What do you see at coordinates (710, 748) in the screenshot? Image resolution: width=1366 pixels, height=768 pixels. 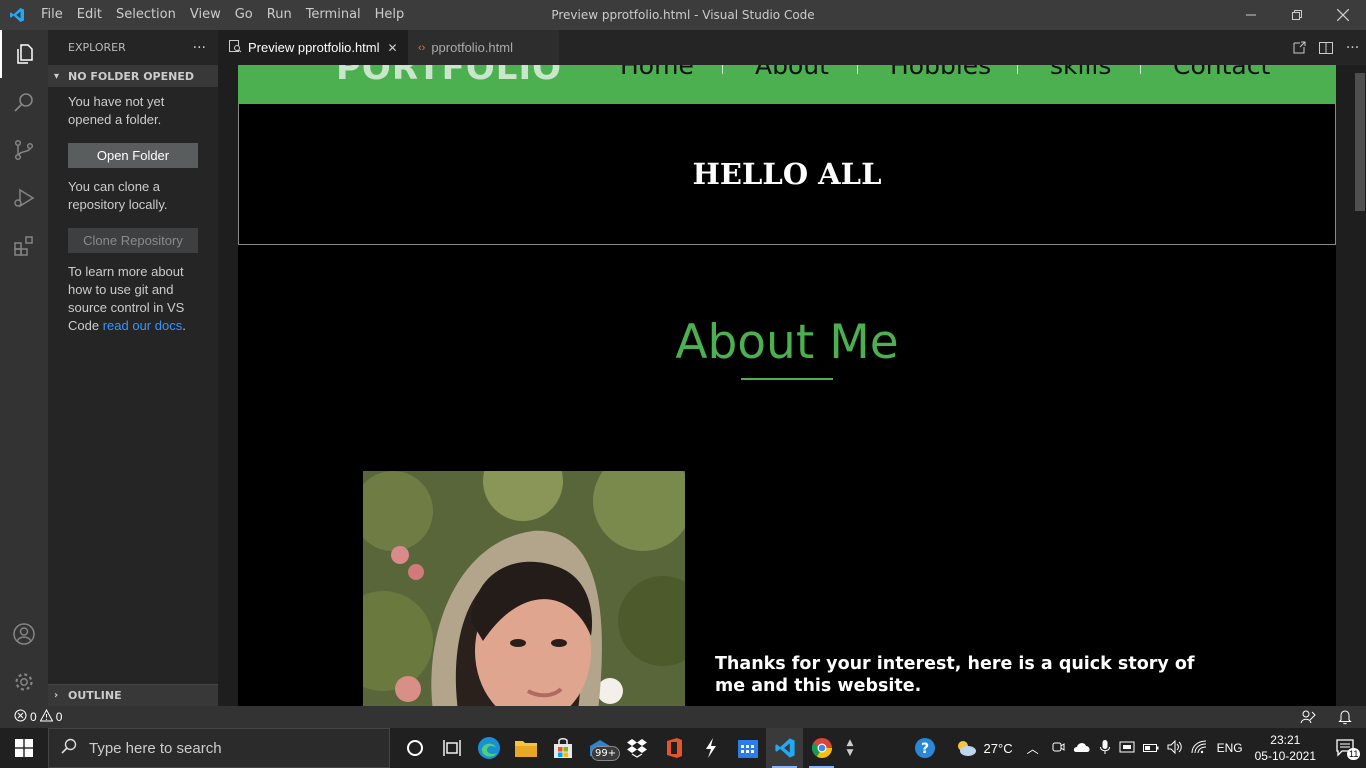 I see `lightning-app-icon` at bounding box center [710, 748].